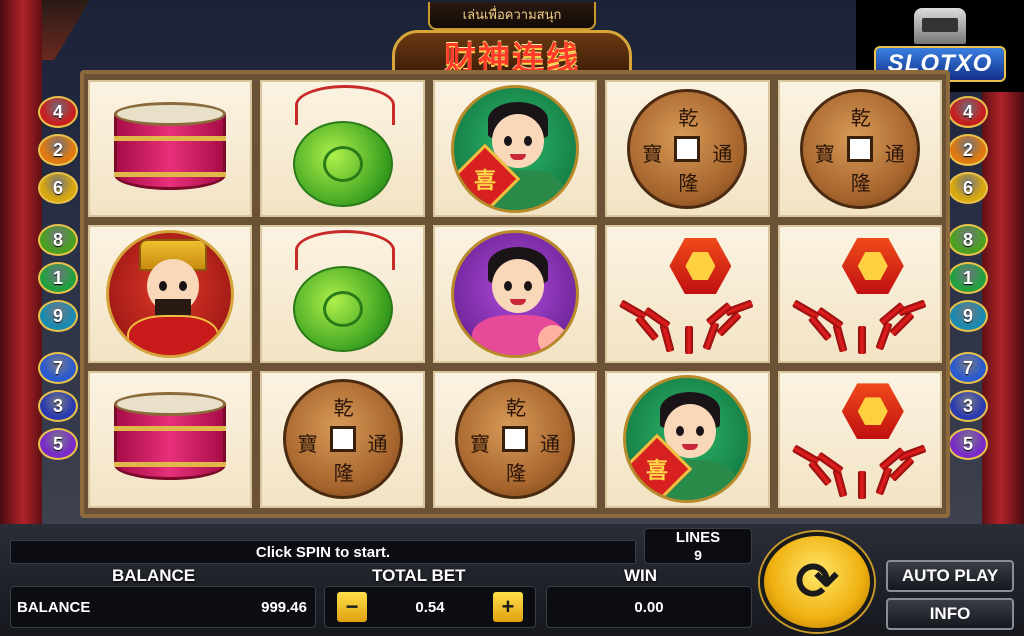 This screenshot has height=636, width=1024. I want to click on refresh-arrows-icon: ⟳, so click(817, 582).